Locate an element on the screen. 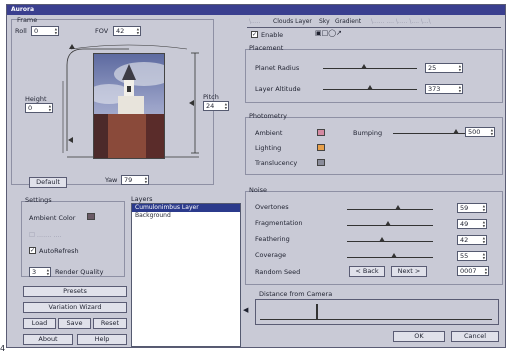  random-seed-spinbox: 0007 is located at coordinates (473, 271).